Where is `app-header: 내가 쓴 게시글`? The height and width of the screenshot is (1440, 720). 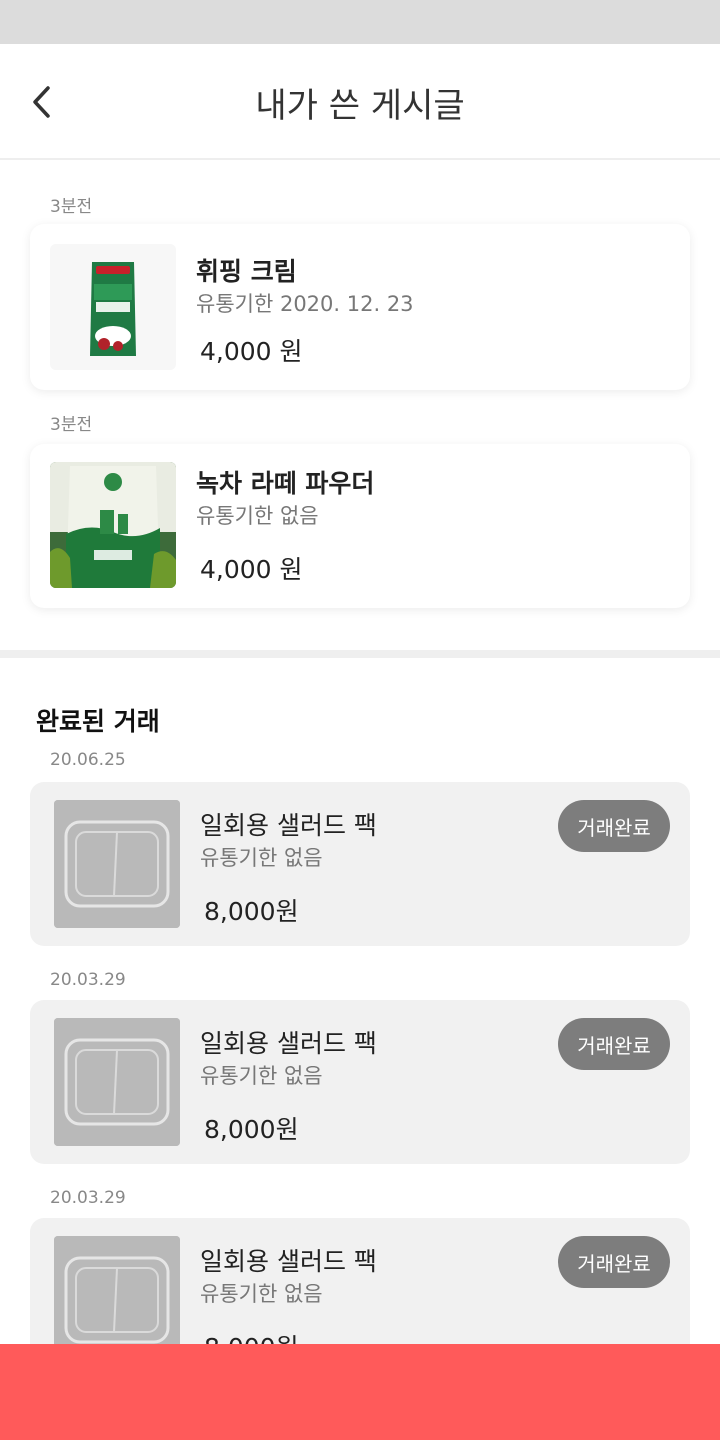
app-header: 내가 쓴 게시글 is located at coordinates (360, 102).